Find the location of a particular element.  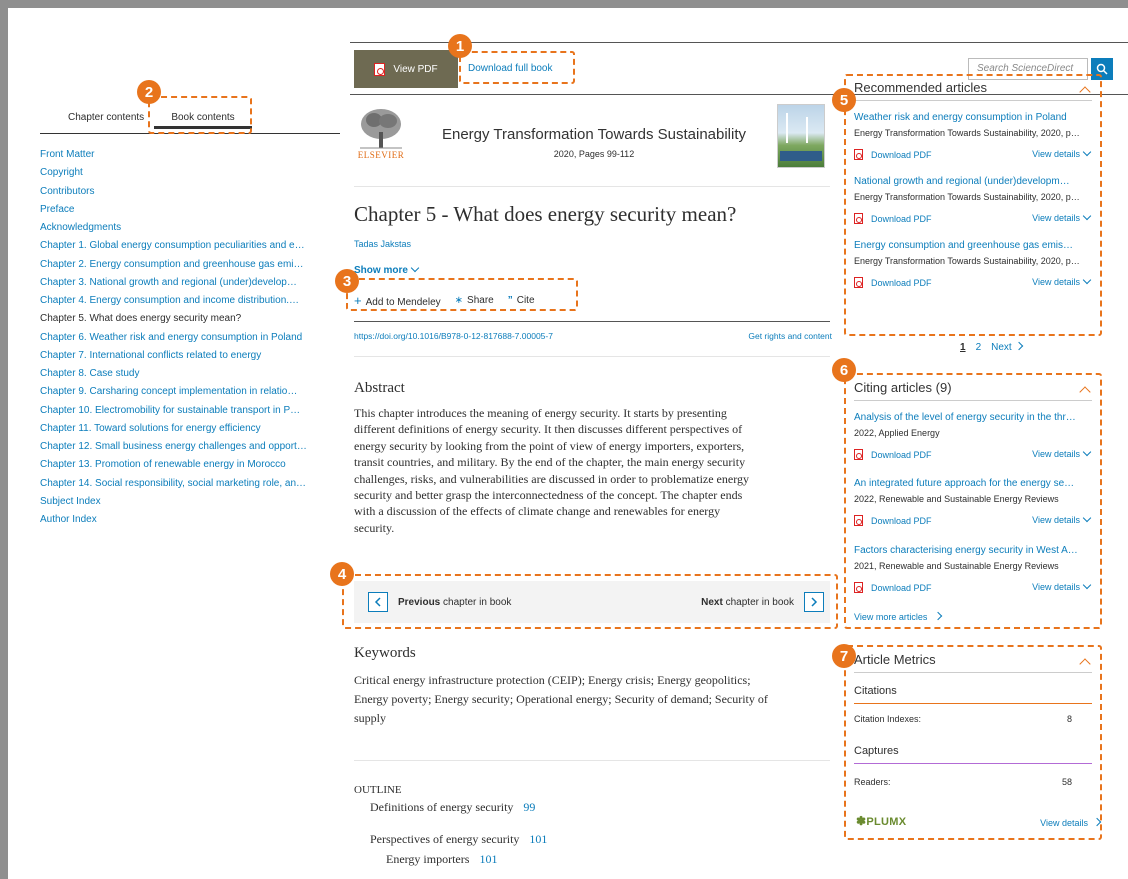

cite-button: ” Cite is located at coordinates (521, 300).